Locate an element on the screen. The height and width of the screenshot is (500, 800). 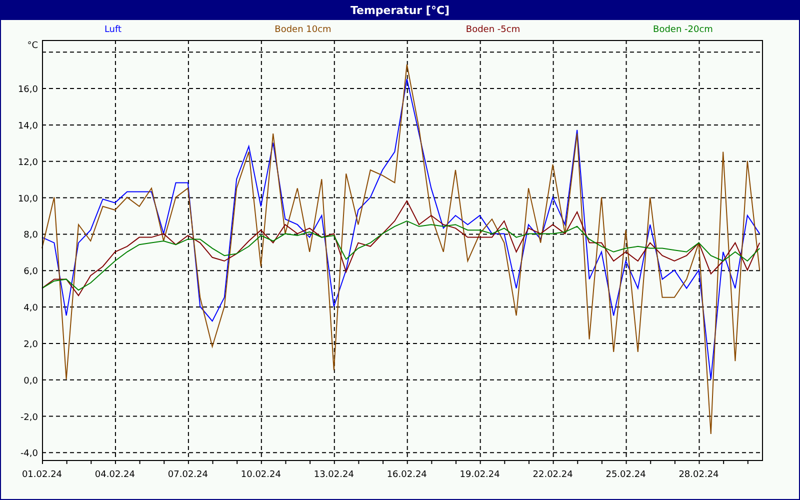
legend-label: Boden -5cm is located at coordinates (493, 30).